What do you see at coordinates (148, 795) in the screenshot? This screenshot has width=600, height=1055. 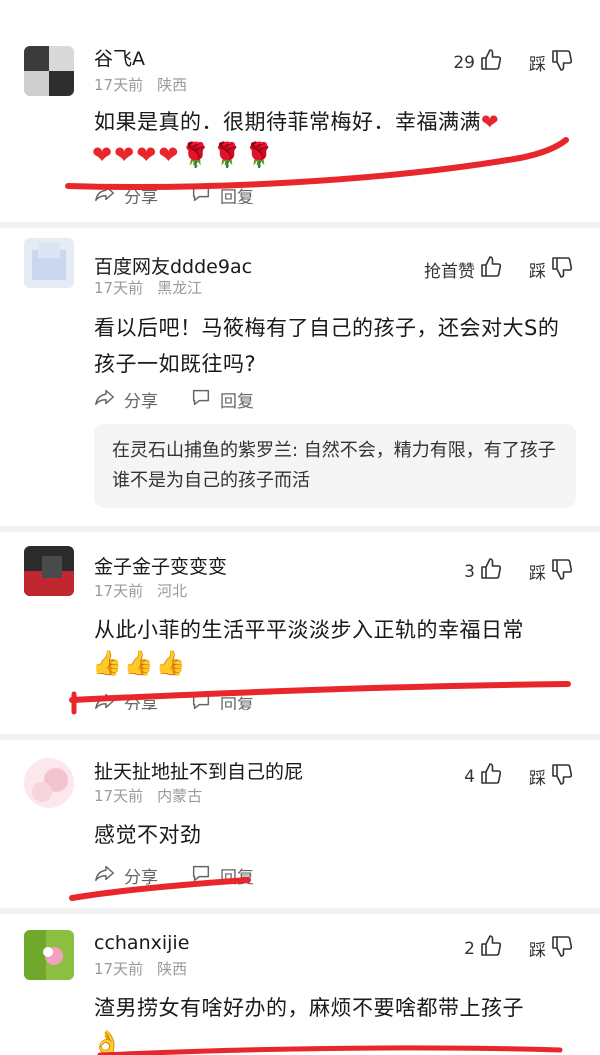 I see `comment-meta: 17天前 内蒙古` at bounding box center [148, 795].